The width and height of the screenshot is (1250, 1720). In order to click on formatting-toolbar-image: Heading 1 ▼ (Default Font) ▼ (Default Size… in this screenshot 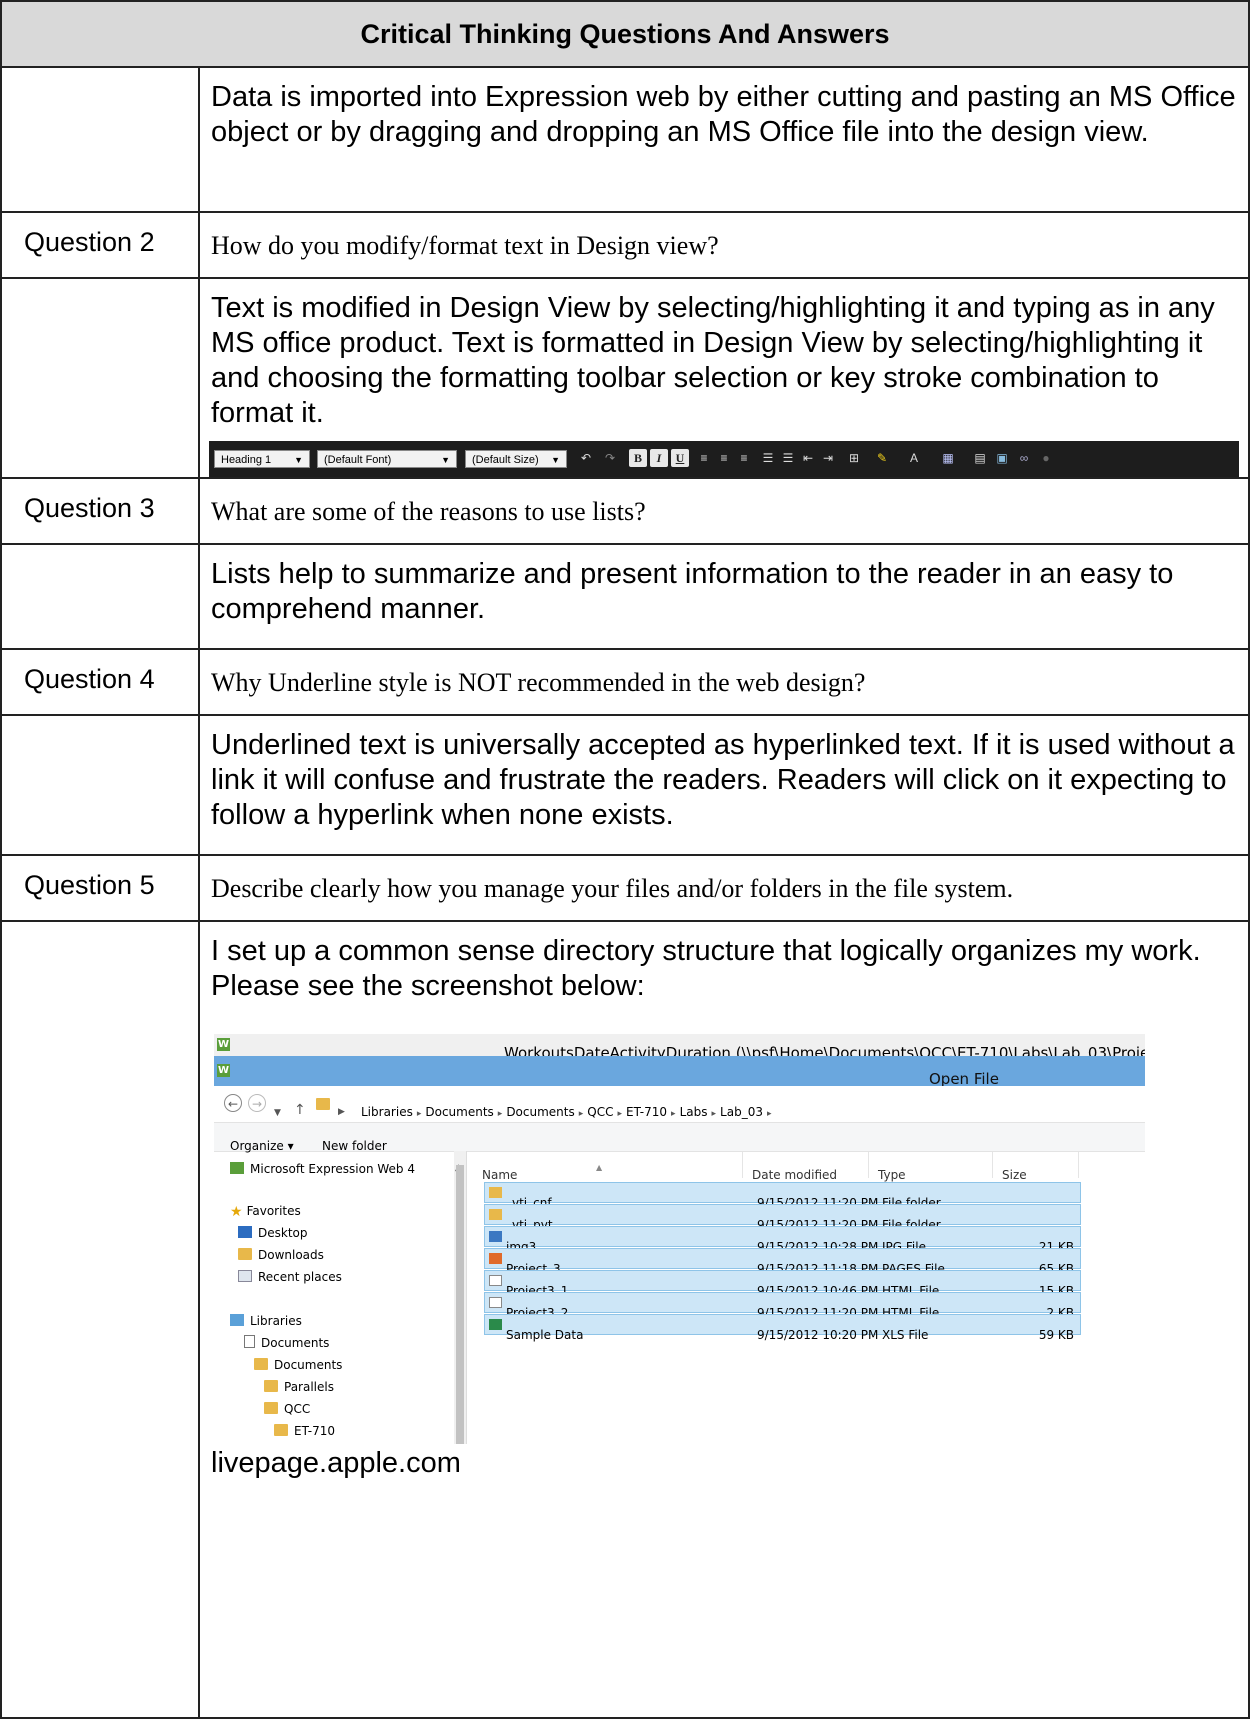, I will do `click(724, 459)`.